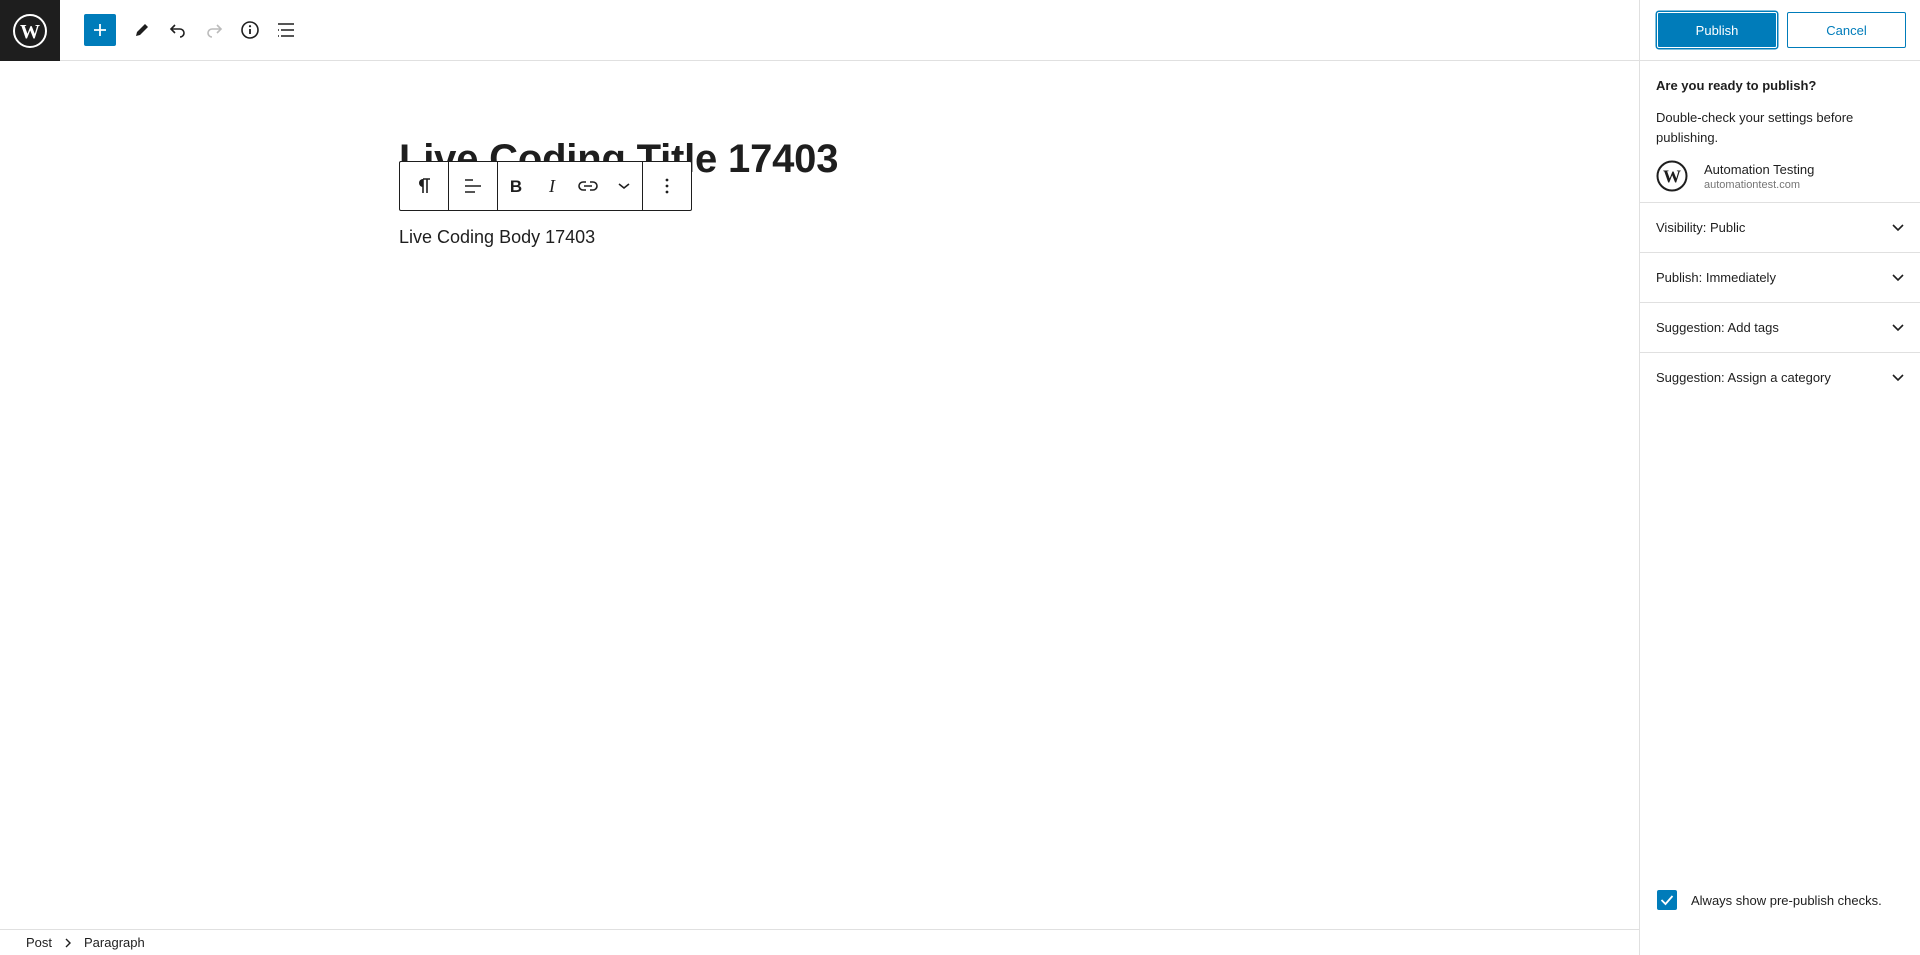  What do you see at coordinates (1780, 277) in the screenshot?
I see `publish-schedule-section: Publish: Immediately` at bounding box center [1780, 277].